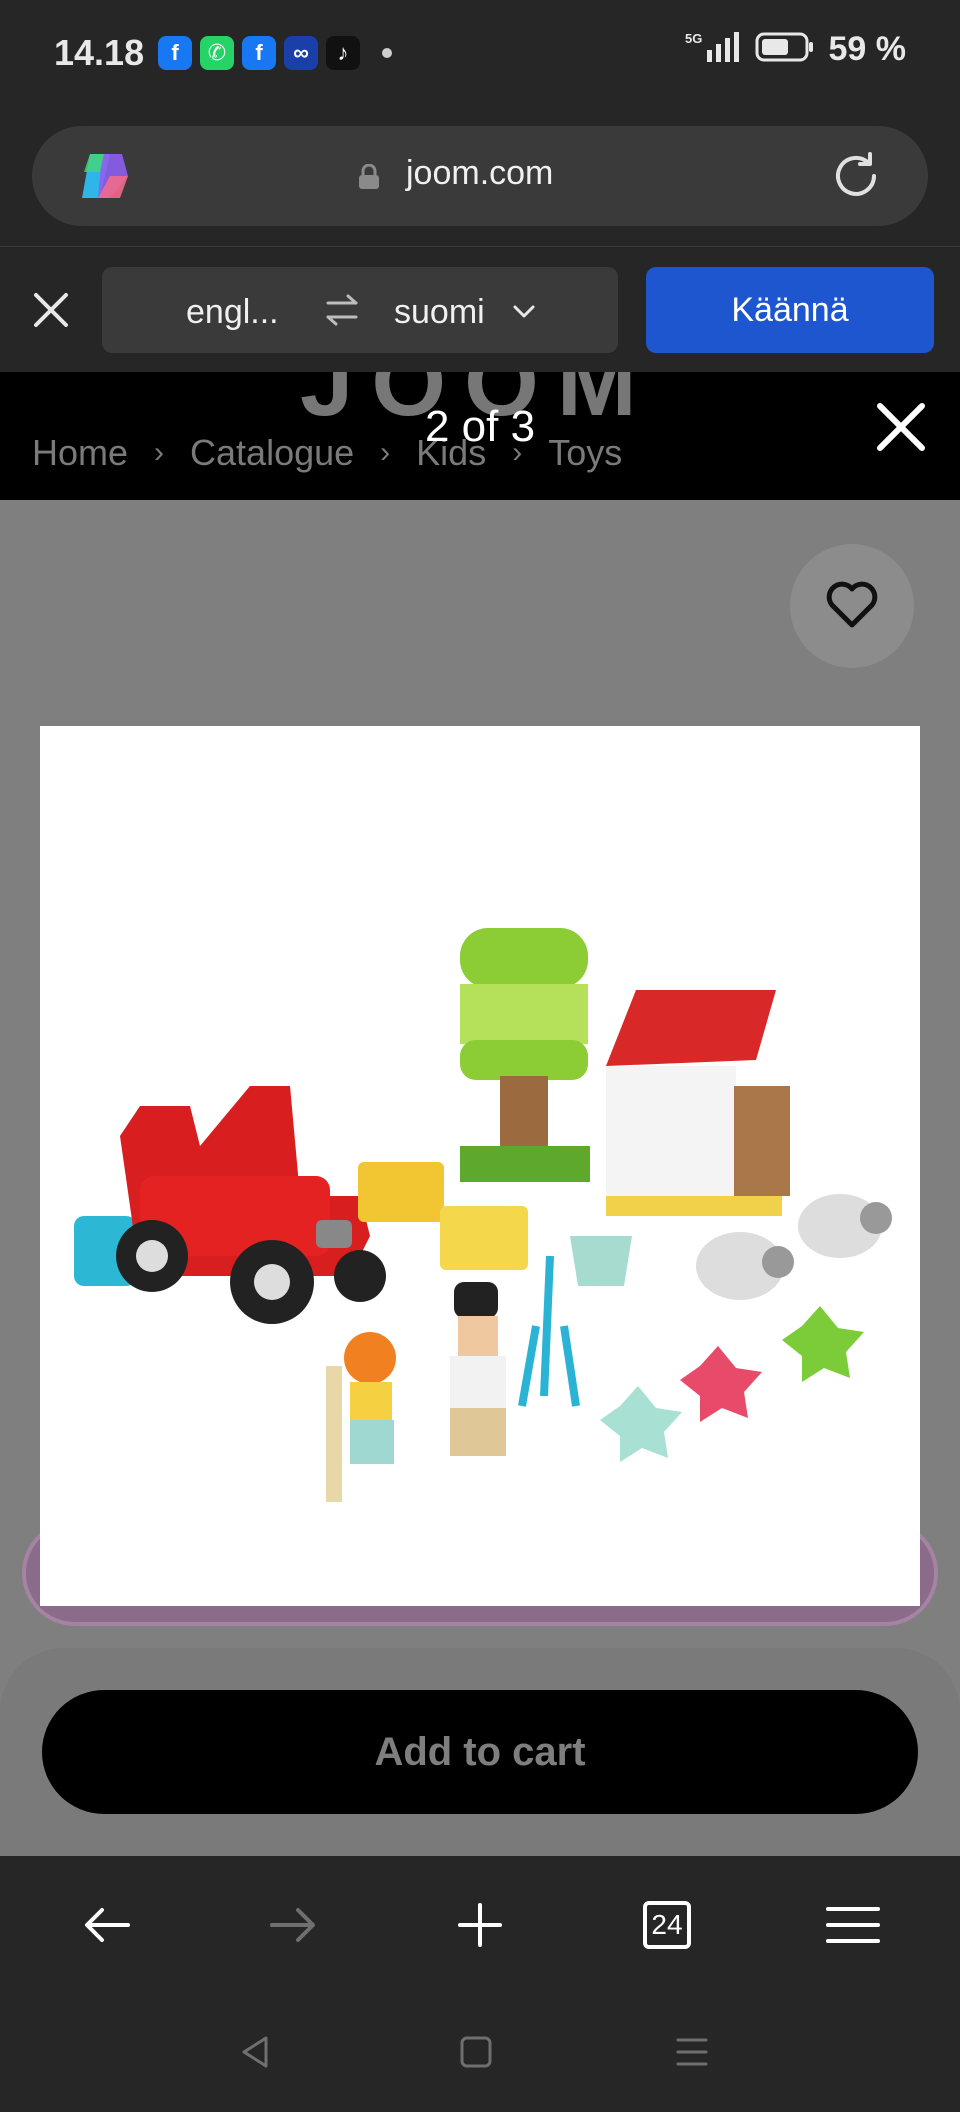  Describe the element at coordinates (230, 1205) in the screenshot. I see `tractor-illustration` at that location.